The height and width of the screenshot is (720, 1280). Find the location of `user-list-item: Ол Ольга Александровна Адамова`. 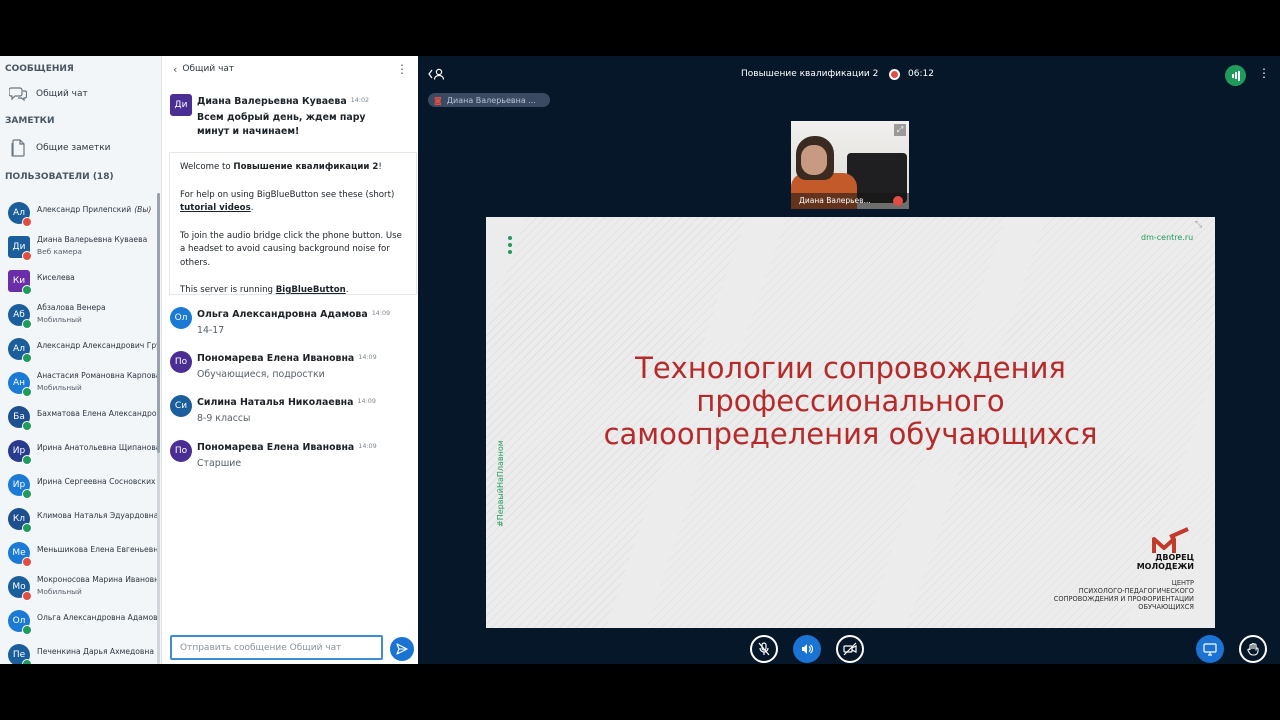

user-list-item: Ол Ольга Александровна Адамова is located at coordinates (79, 621).